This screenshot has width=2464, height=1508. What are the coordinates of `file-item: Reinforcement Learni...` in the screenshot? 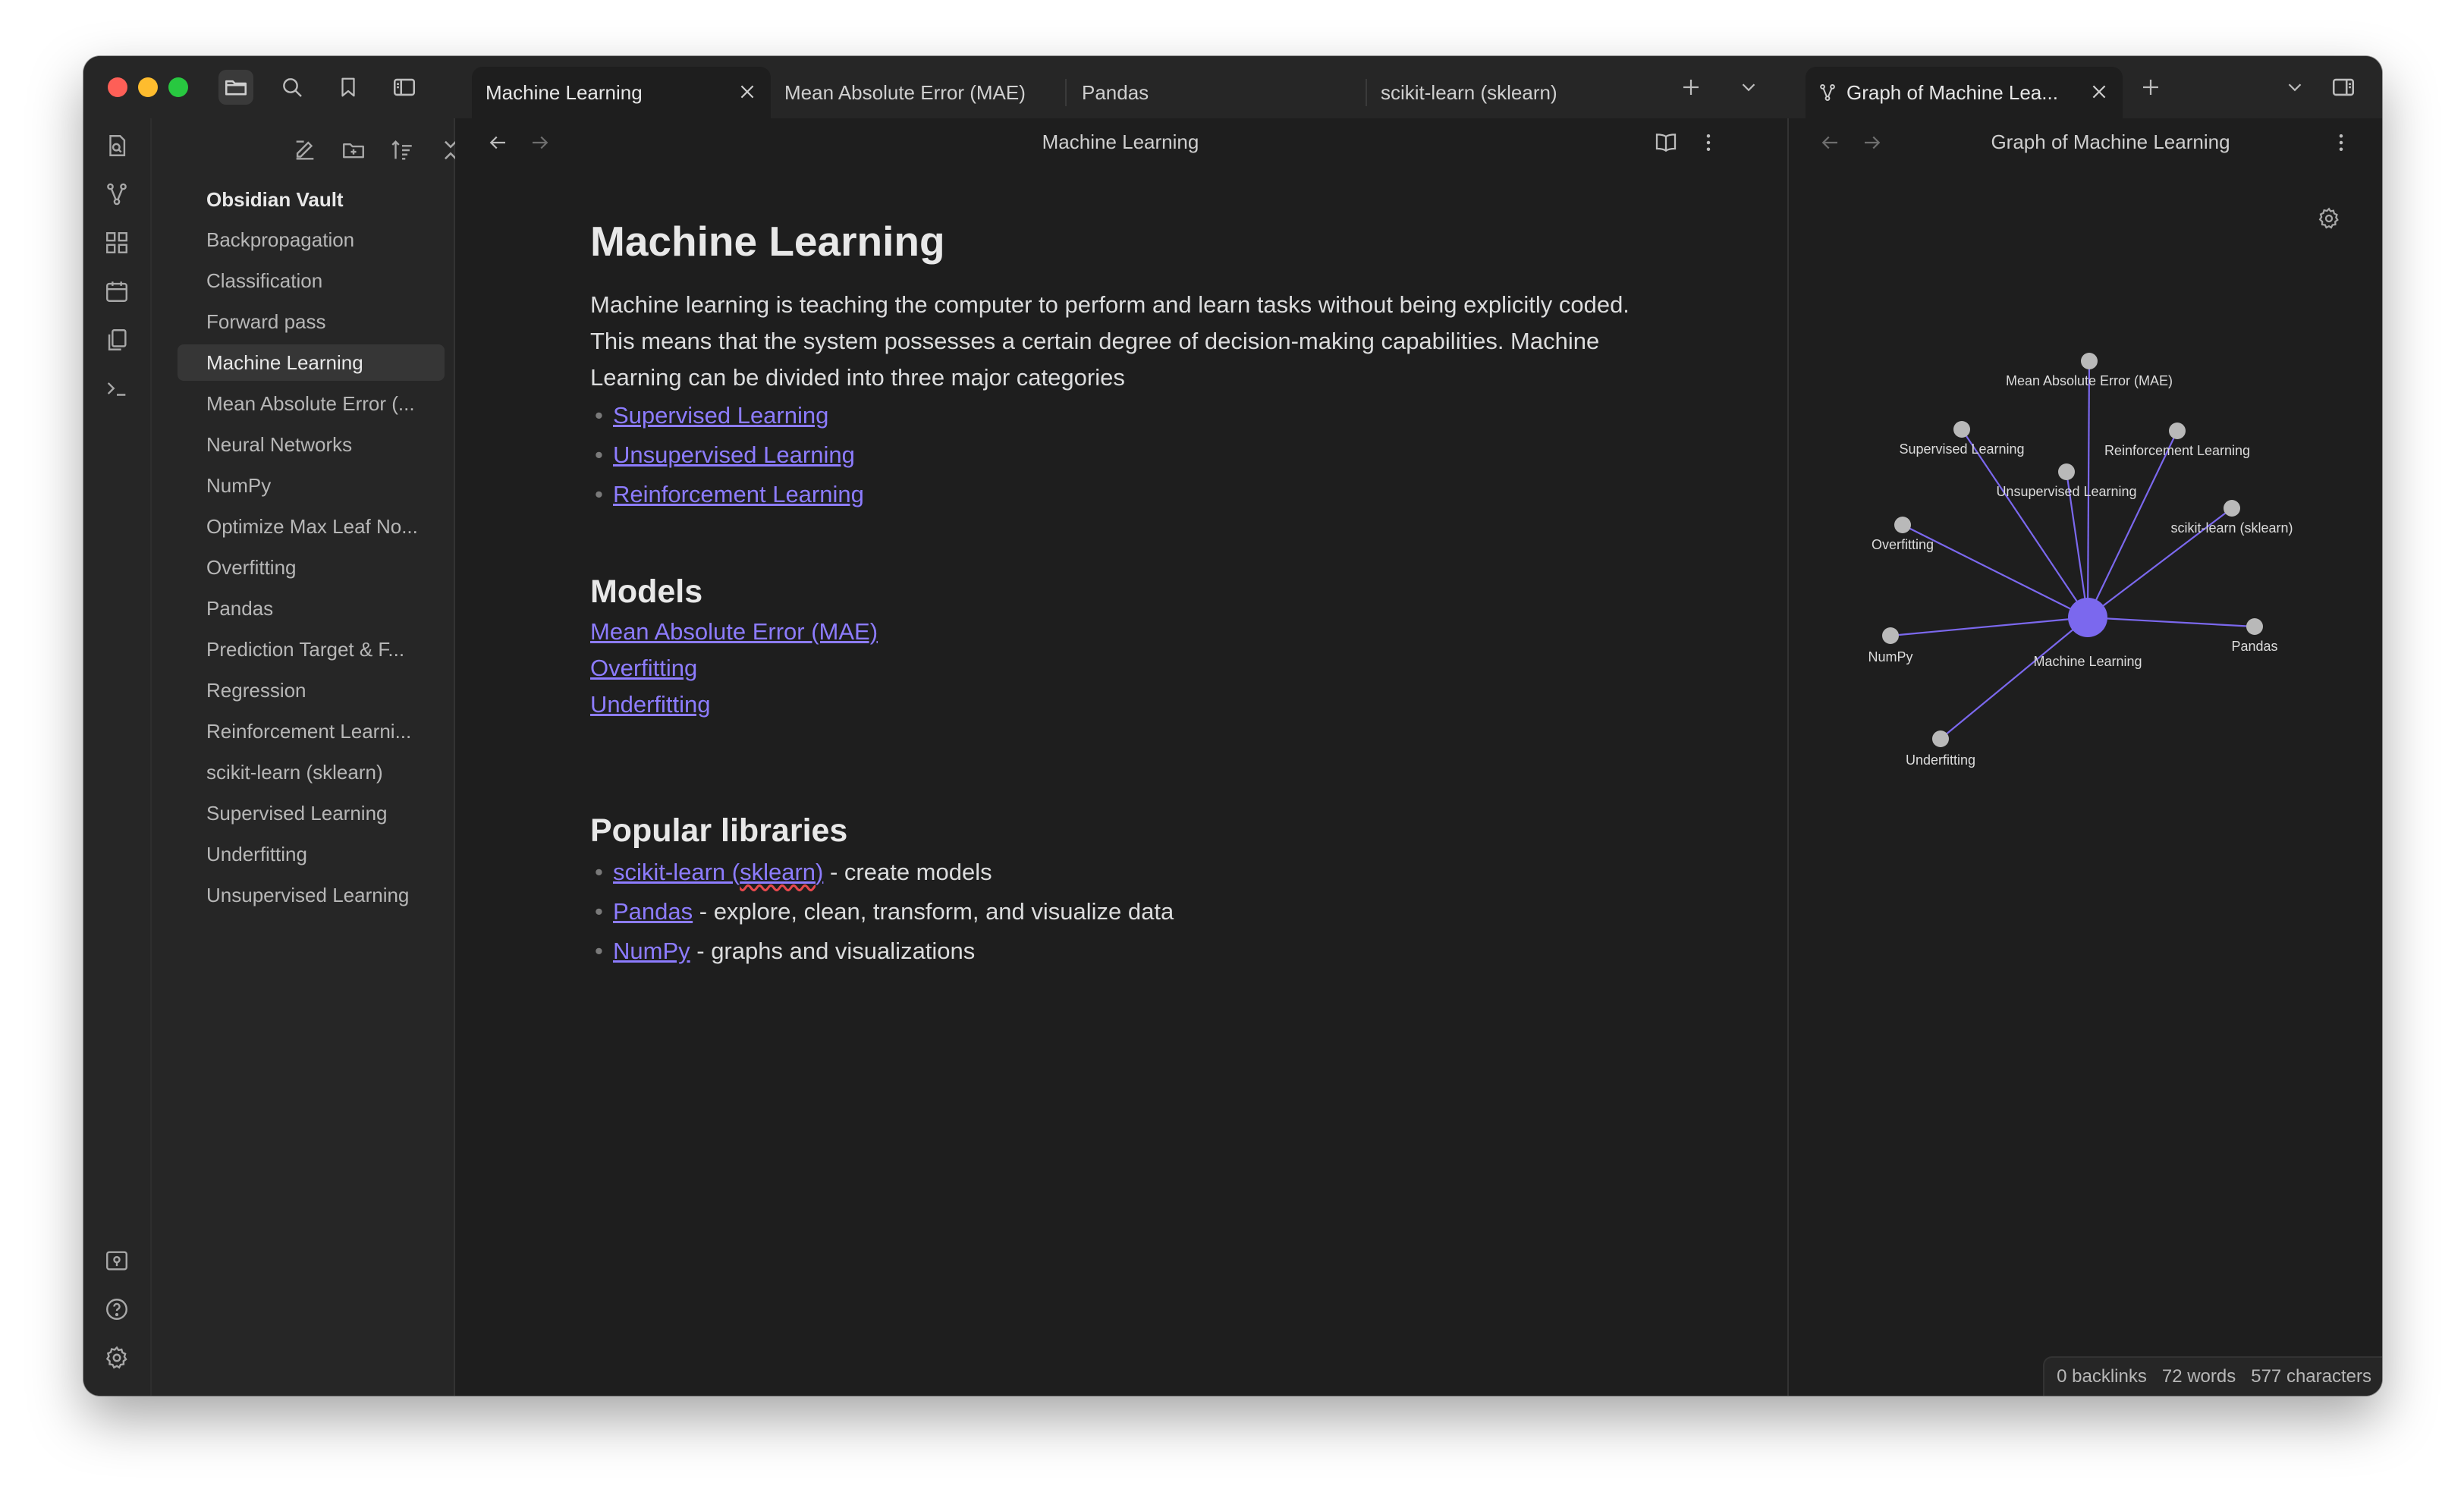 It's located at (311, 731).